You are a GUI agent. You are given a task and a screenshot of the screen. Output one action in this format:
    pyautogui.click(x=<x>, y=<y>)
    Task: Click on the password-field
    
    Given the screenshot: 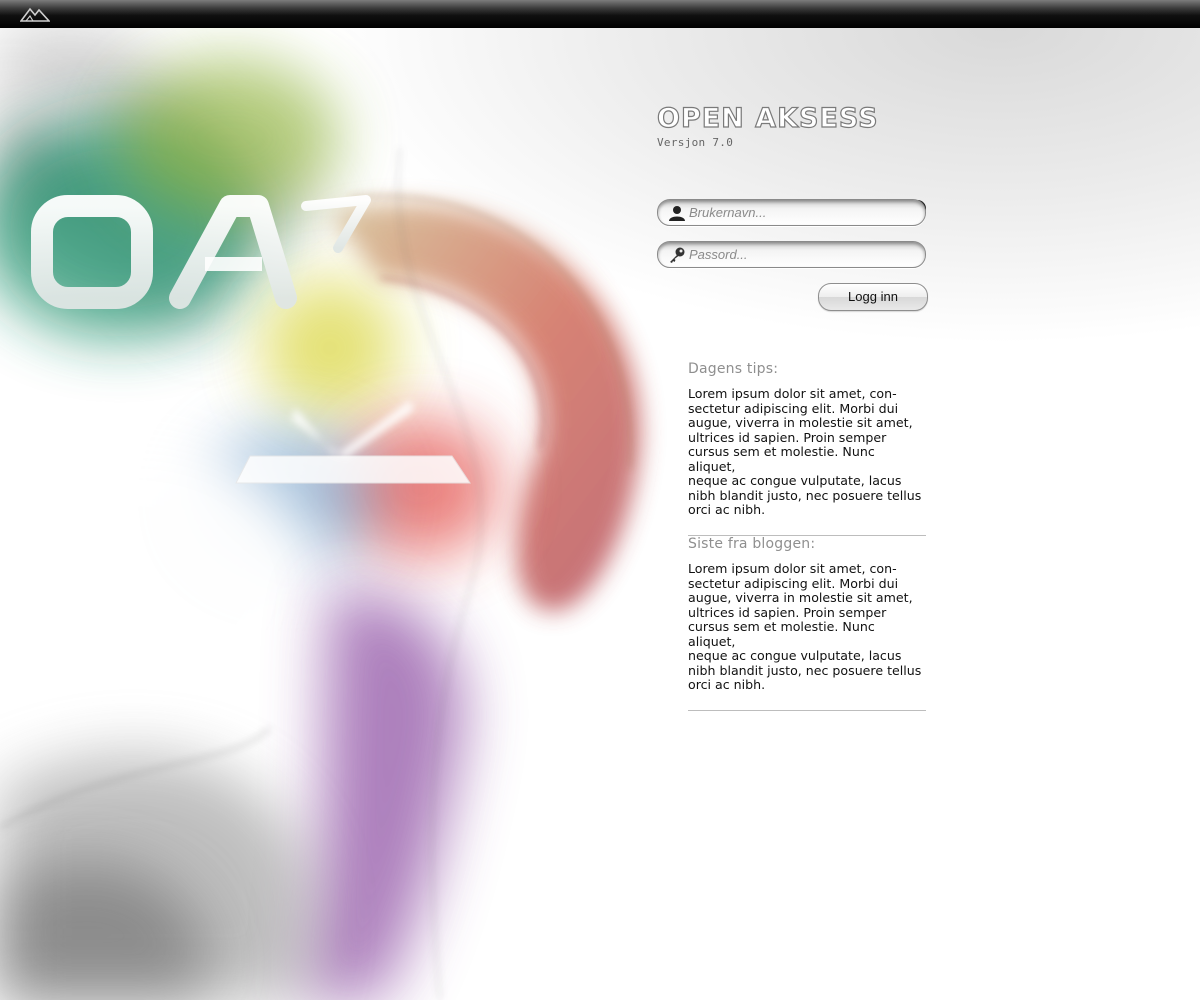 What is the action you would take?
    pyautogui.click(x=791, y=254)
    